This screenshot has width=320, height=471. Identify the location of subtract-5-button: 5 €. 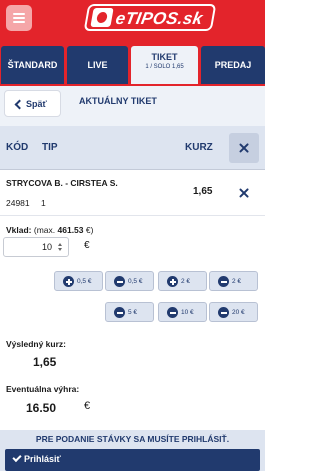
(129, 312).